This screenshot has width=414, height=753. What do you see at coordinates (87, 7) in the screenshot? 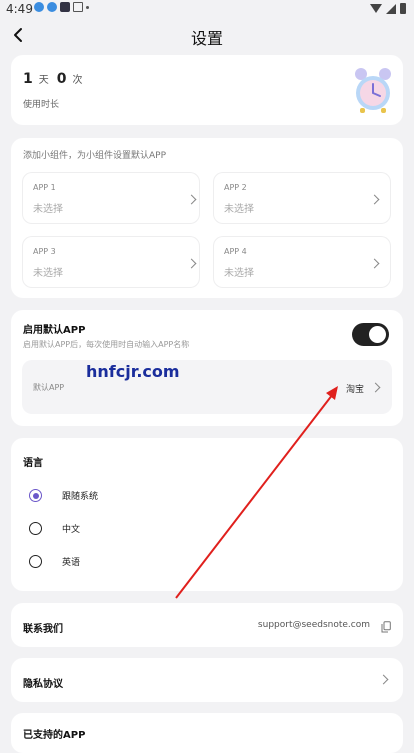
I see `more-dot-icon` at bounding box center [87, 7].